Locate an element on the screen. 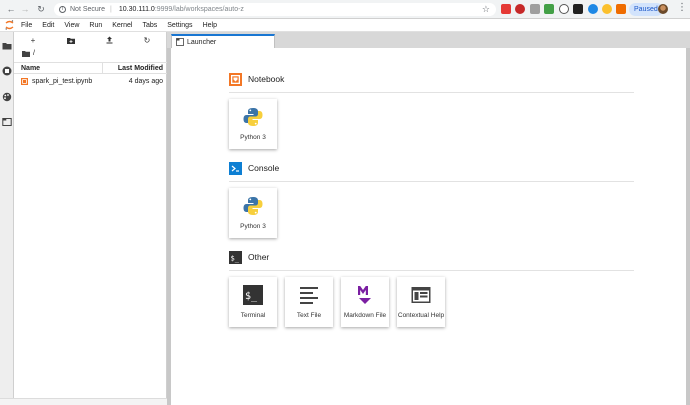 This screenshot has width=690, height=405. new-folder-icon is located at coordinates (71, 40).